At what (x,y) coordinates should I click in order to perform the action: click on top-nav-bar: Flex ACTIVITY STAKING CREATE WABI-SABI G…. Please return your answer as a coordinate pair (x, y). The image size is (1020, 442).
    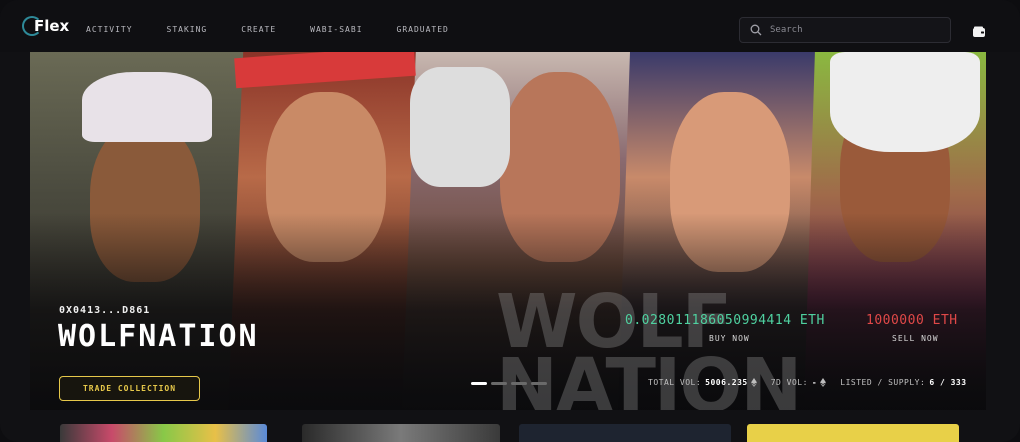
    Looking at the image, I should click on (510, 26).